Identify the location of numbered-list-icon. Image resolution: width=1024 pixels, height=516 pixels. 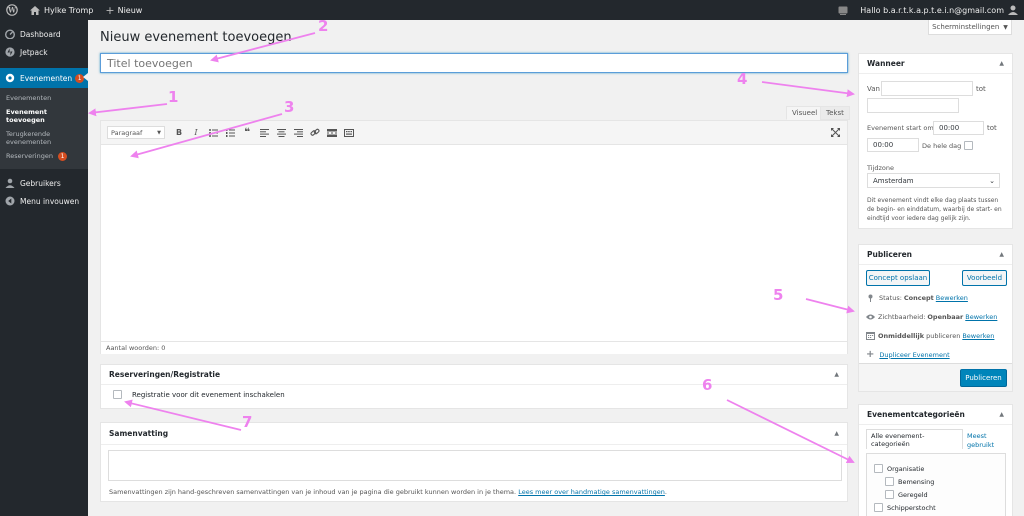
(230, 132).